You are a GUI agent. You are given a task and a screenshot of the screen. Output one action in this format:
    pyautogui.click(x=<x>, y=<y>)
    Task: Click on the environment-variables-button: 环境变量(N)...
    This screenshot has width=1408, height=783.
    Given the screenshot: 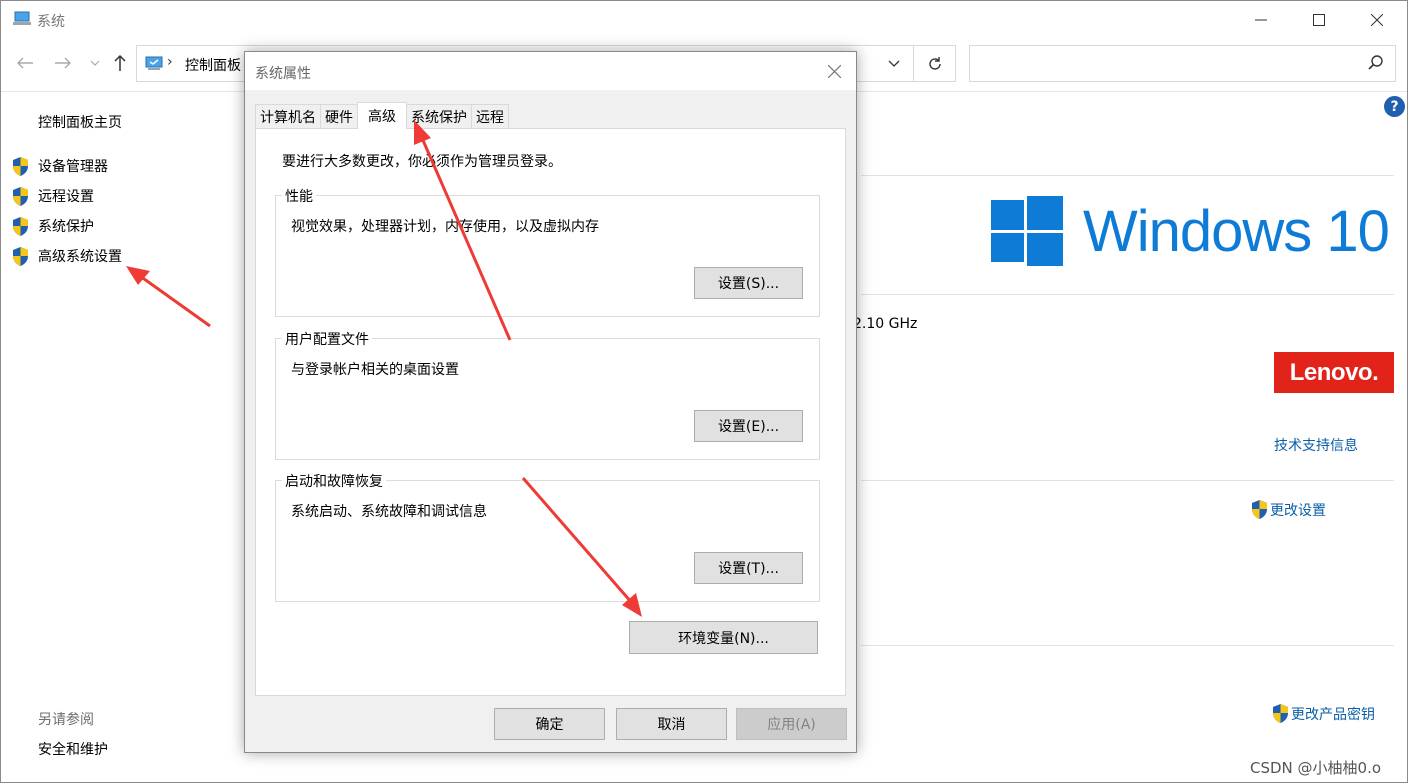 What is the action you would take?
    pyautogui.click(x=723, y=637)
    